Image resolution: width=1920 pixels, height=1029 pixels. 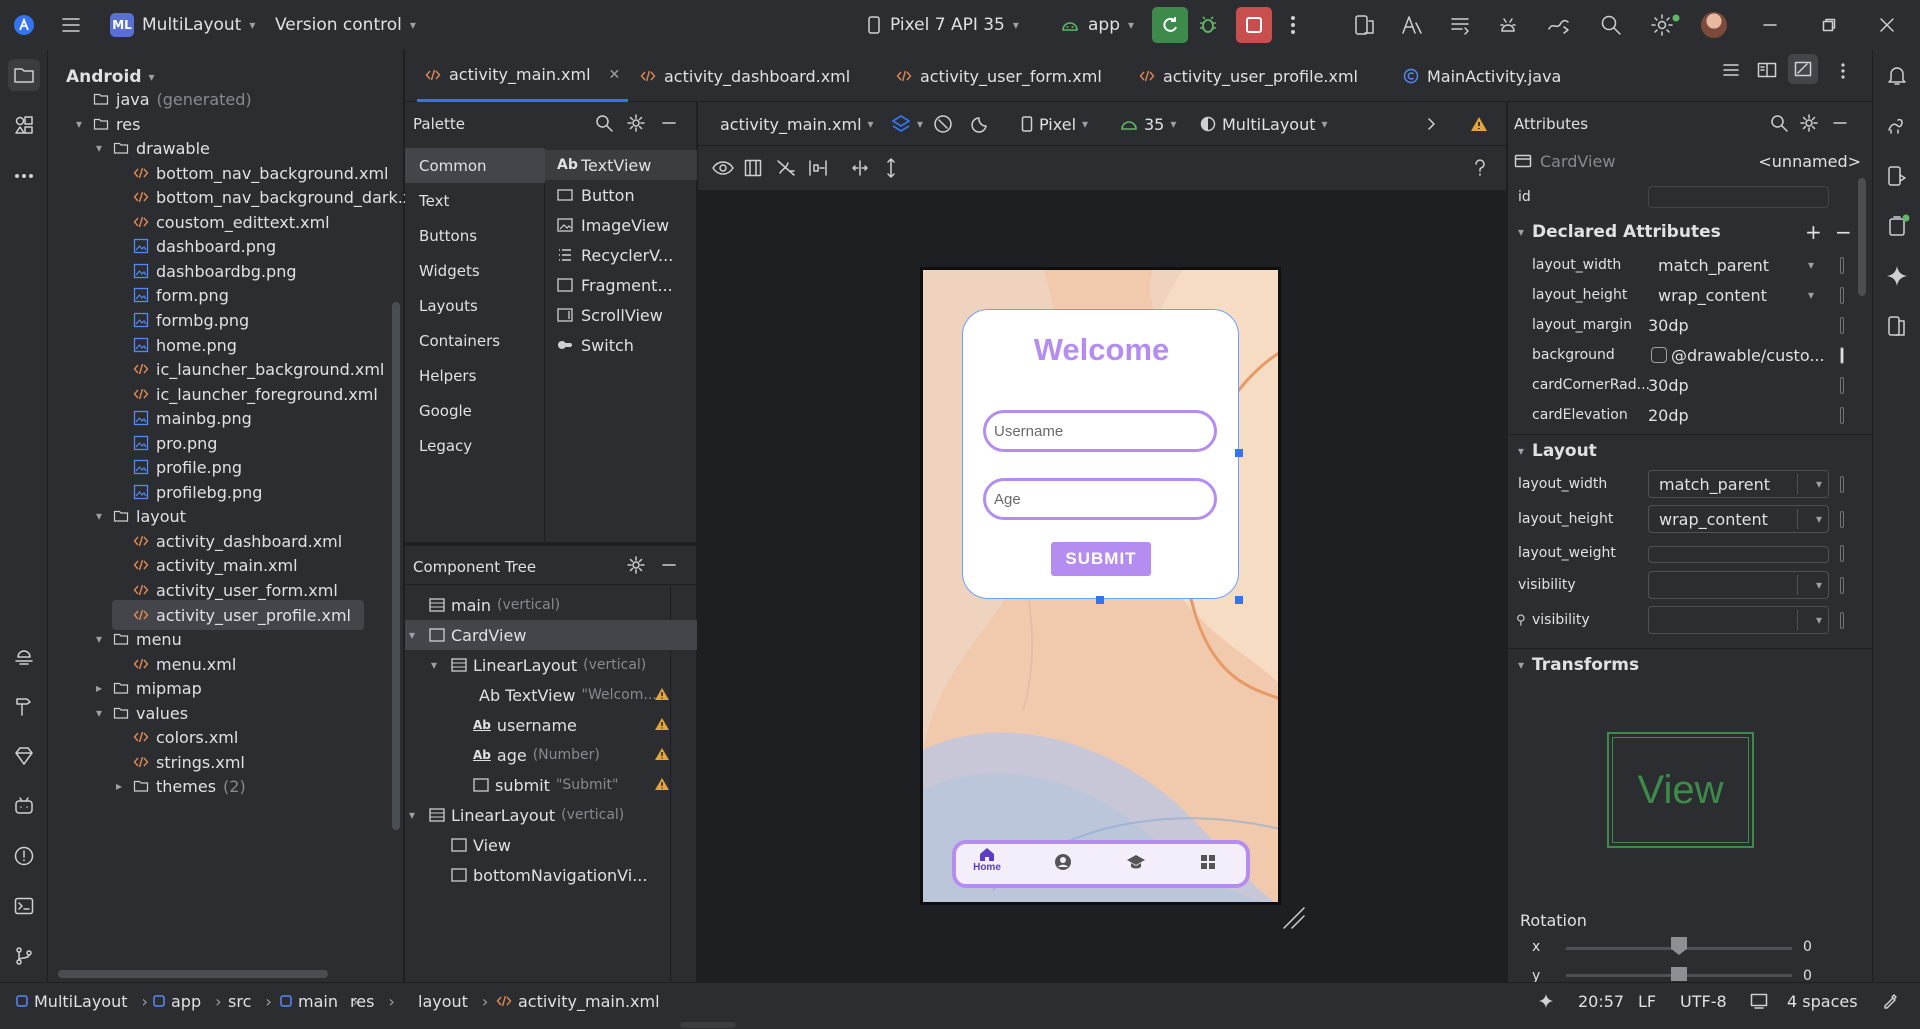 What do you see at coordinates (797, 124) in the screenshot?
I see `layout-file-selector: activity_main.xml ▾` at bounding box center [797, 124].